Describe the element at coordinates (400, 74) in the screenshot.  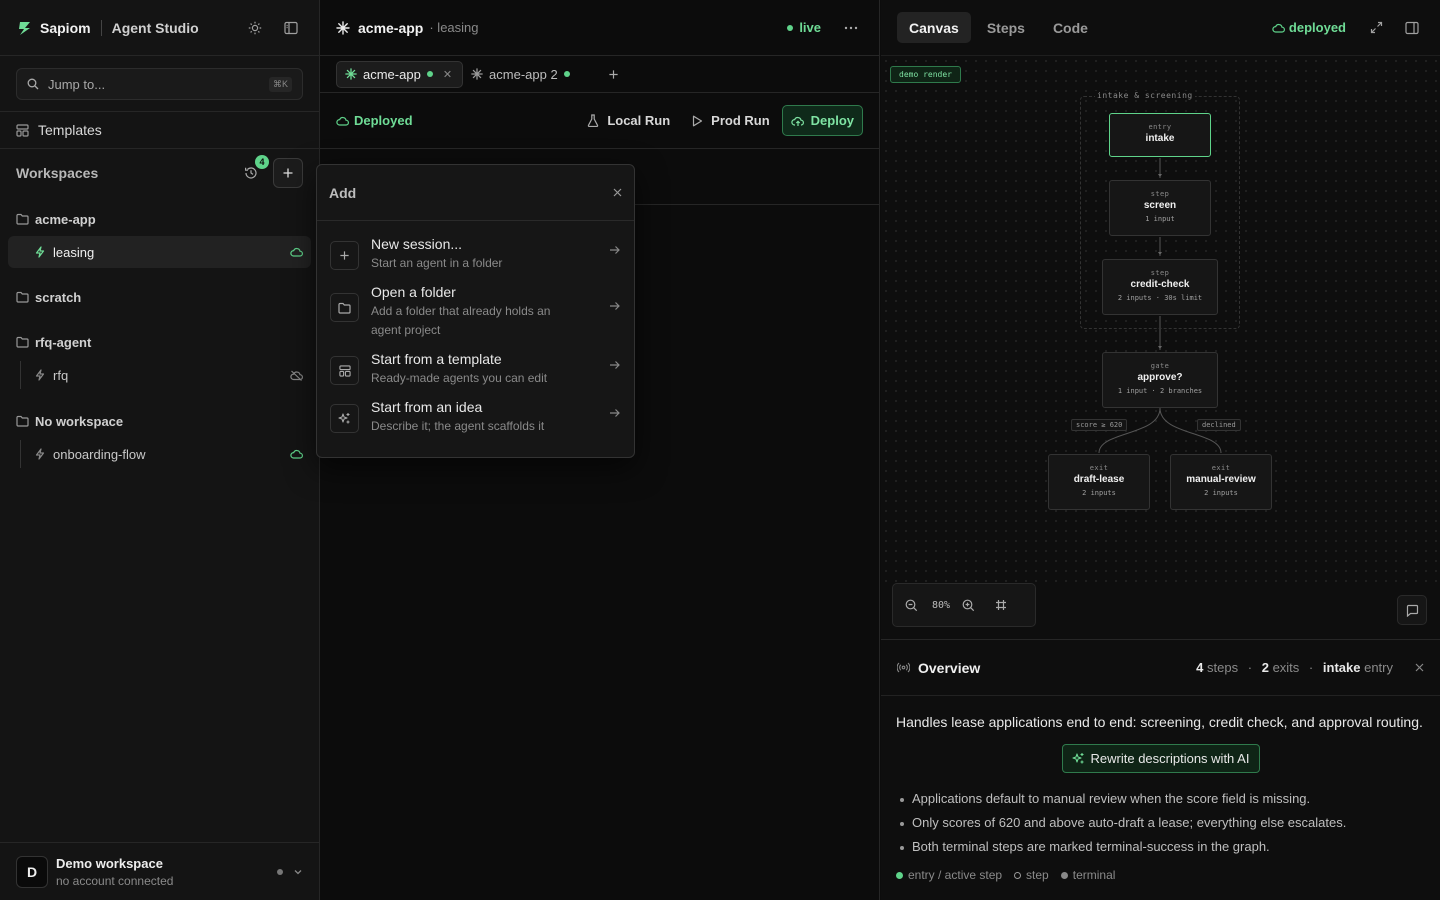
I see `tab-acme-app: acme-app ✕` at that location.